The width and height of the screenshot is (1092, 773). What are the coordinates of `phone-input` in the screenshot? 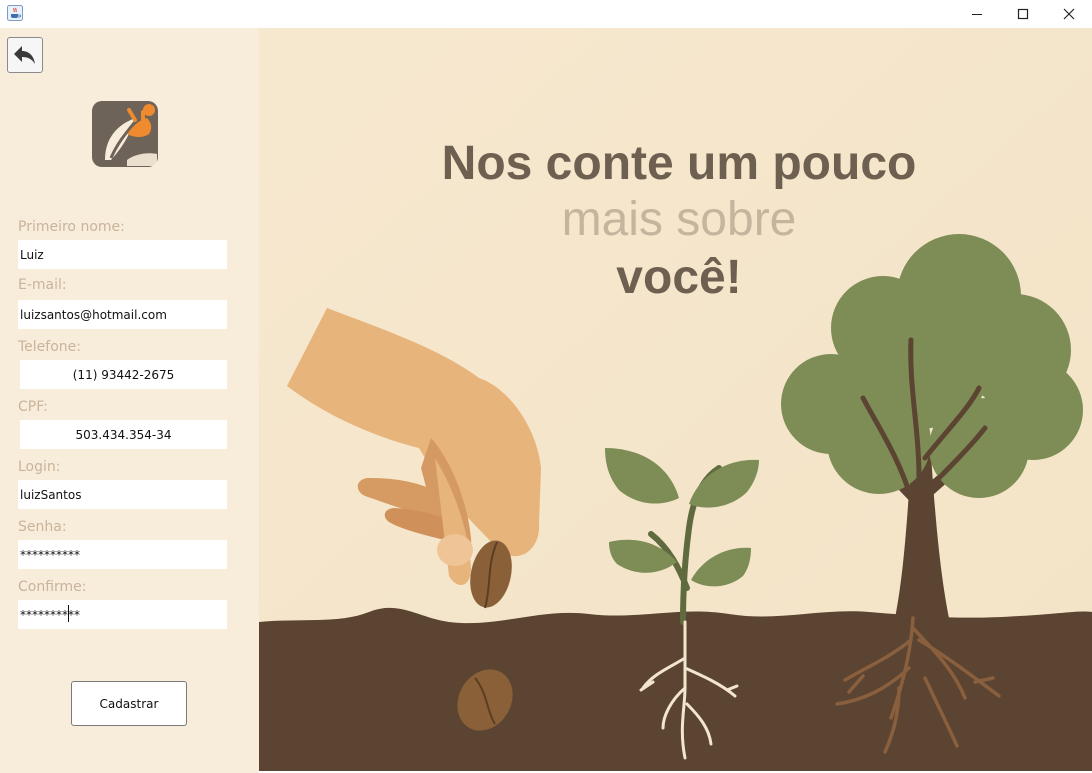 It's located at (123, 374).